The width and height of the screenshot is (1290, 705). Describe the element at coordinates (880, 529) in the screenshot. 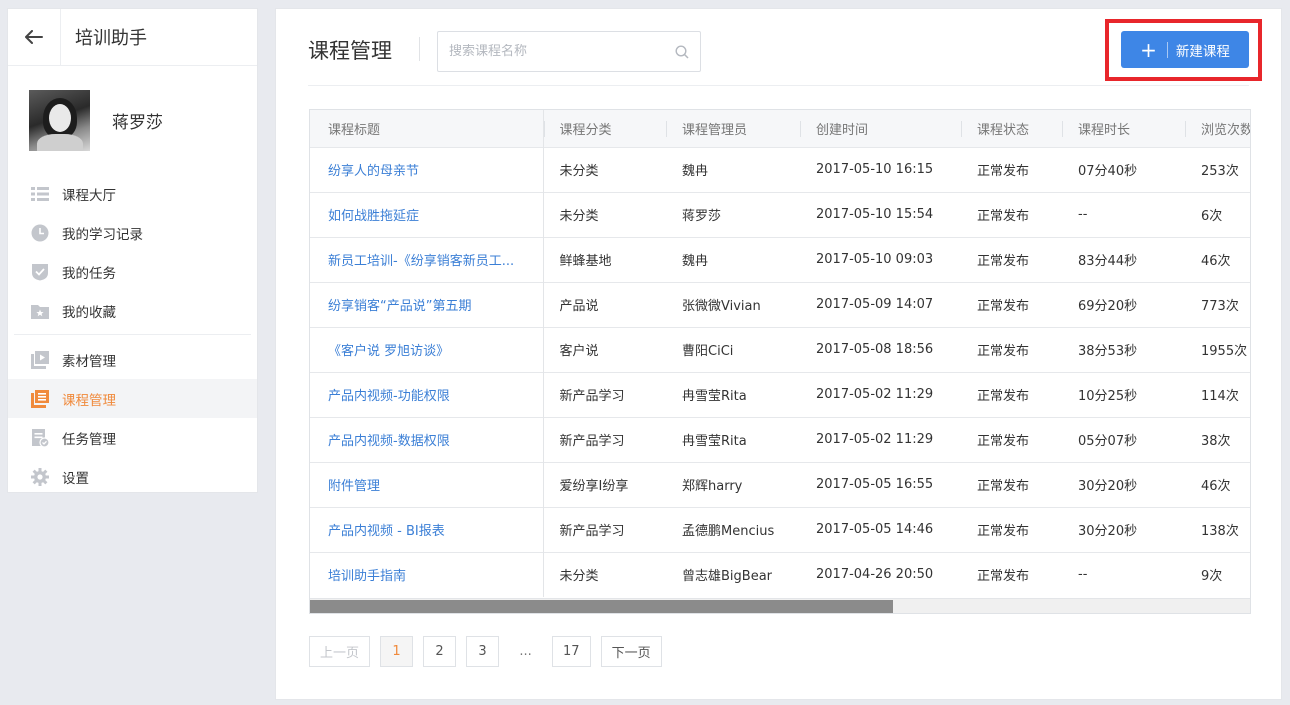

I see `cell-created: 2017-05-05 14:46` at that location.